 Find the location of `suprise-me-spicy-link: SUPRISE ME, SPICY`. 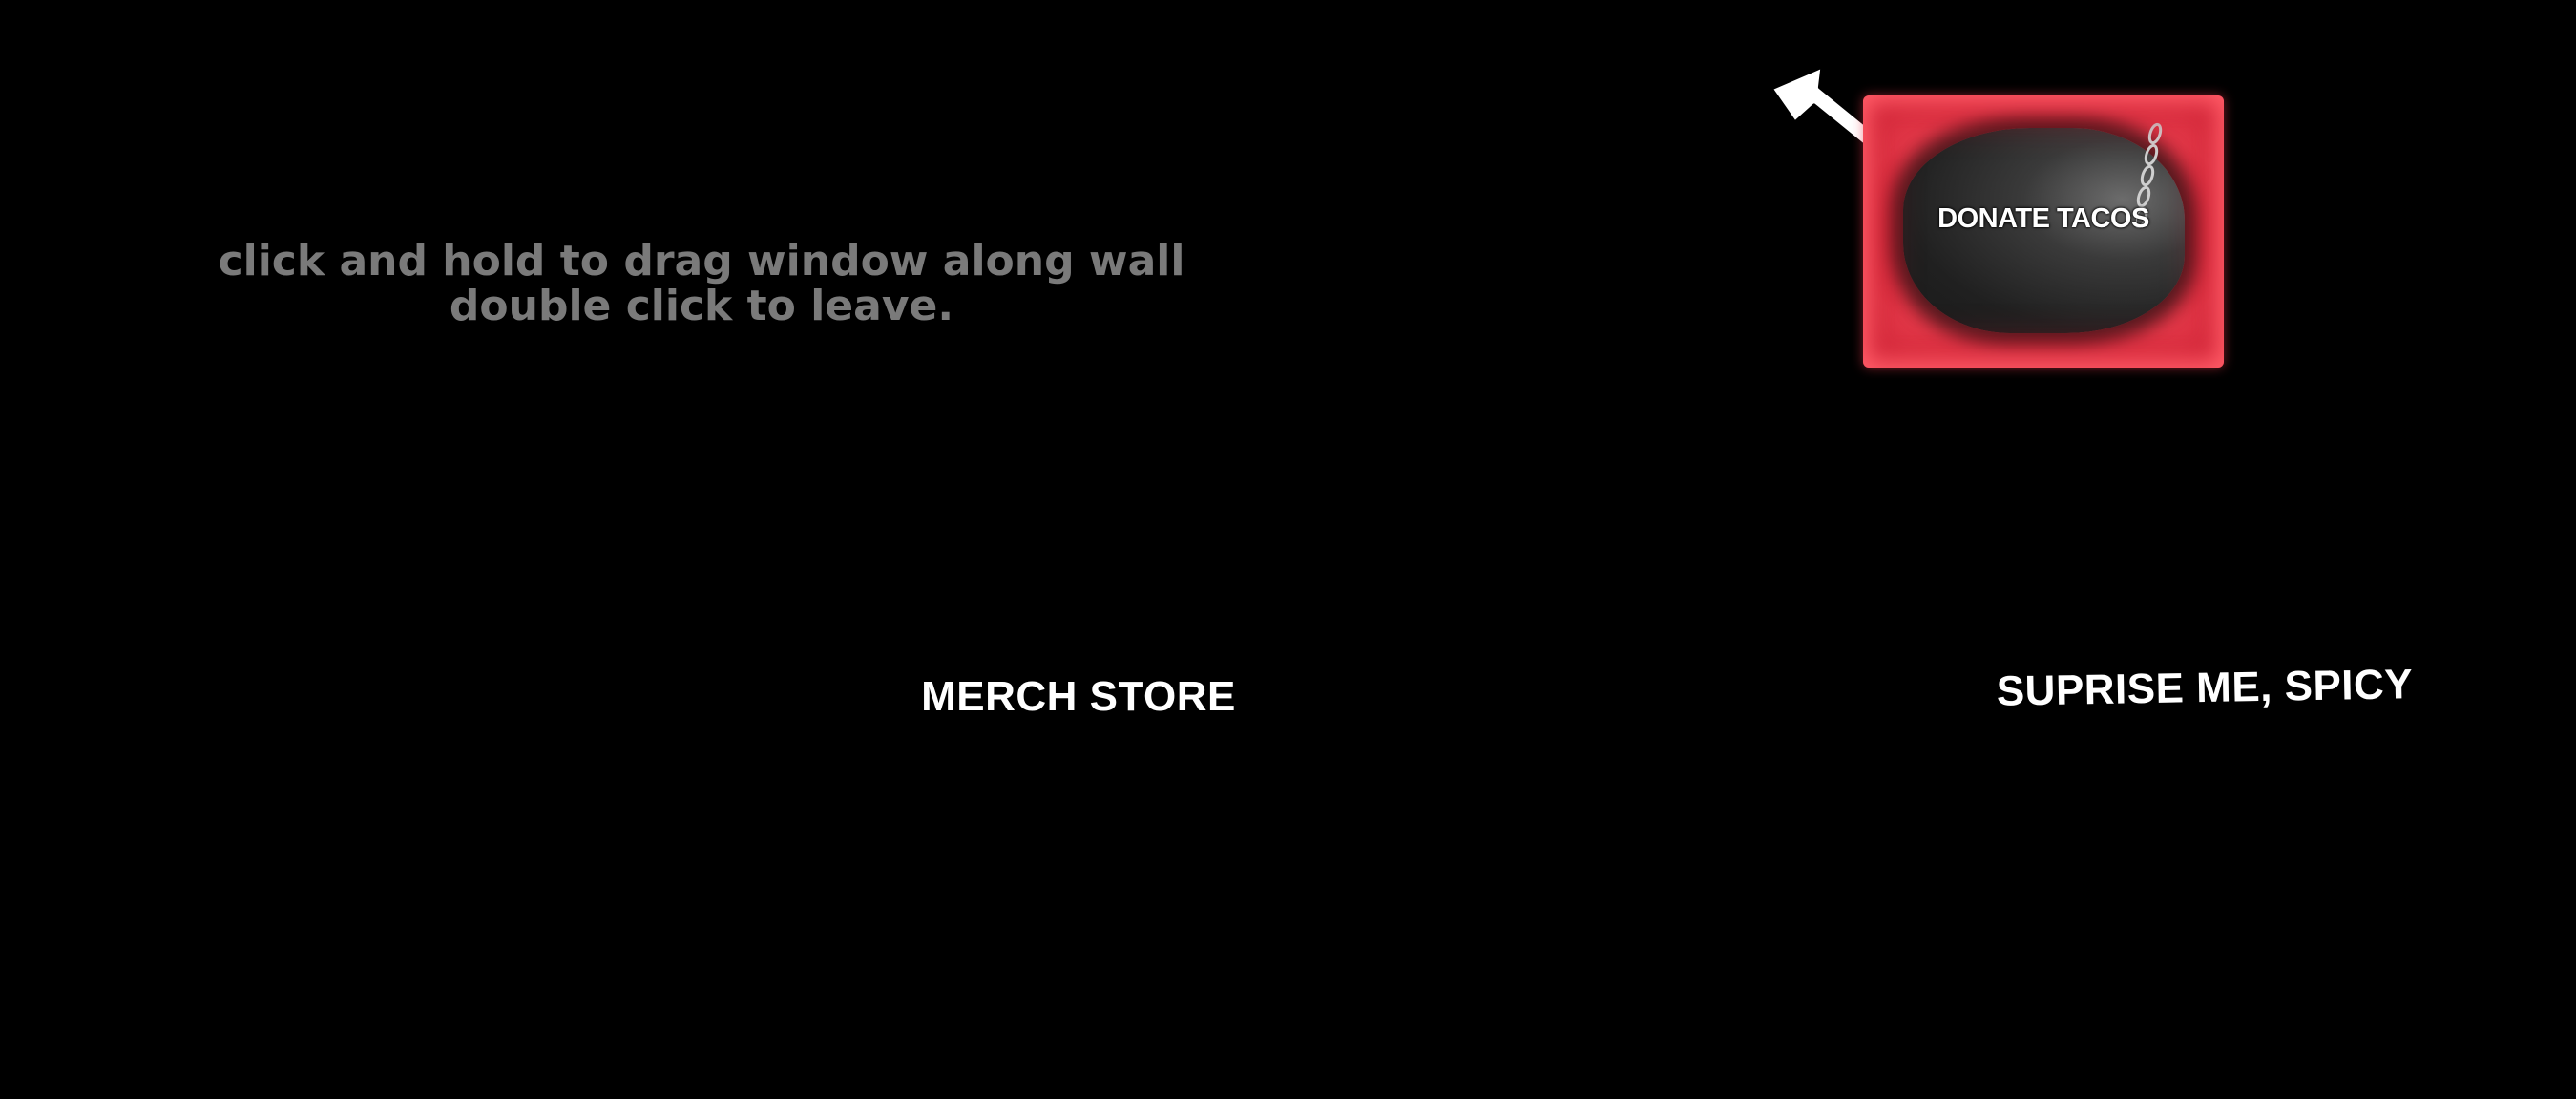

suprise-me-spicy-link: SUPRISE ME, SPICY is located at coordinates (2205, 688).